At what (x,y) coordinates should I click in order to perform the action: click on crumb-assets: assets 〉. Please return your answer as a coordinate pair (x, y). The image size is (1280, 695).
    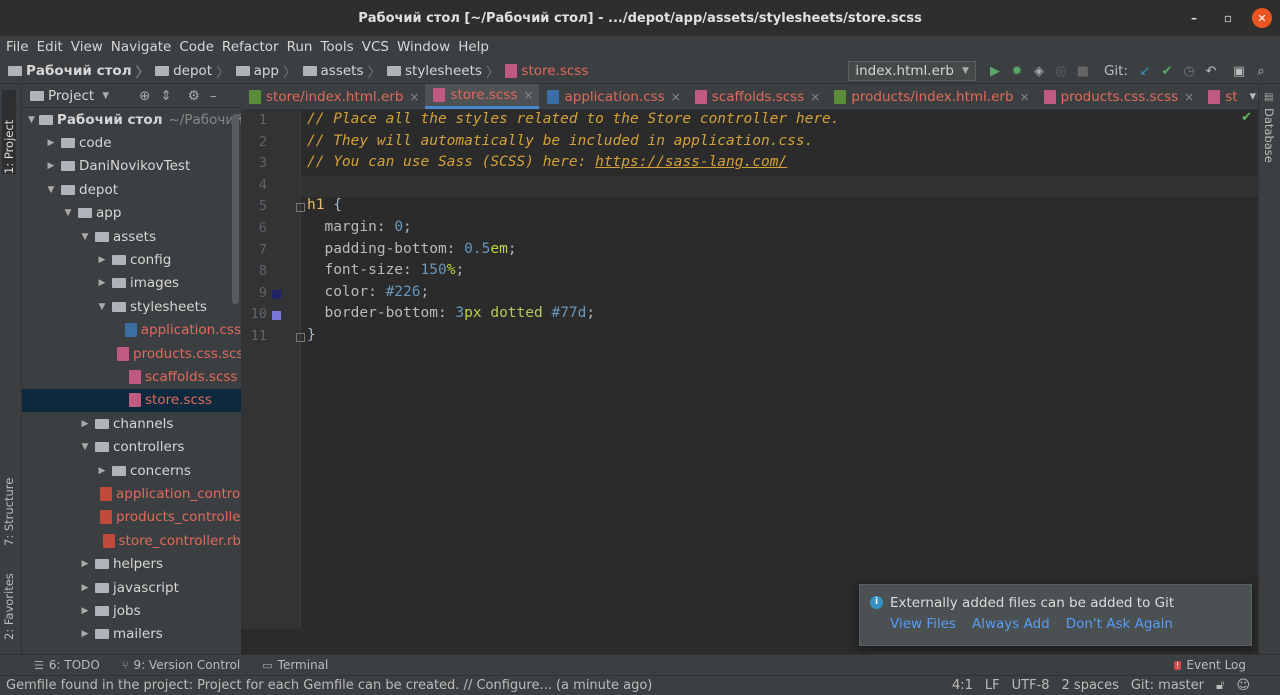
    Looking at the image, I should click on (341, 71).